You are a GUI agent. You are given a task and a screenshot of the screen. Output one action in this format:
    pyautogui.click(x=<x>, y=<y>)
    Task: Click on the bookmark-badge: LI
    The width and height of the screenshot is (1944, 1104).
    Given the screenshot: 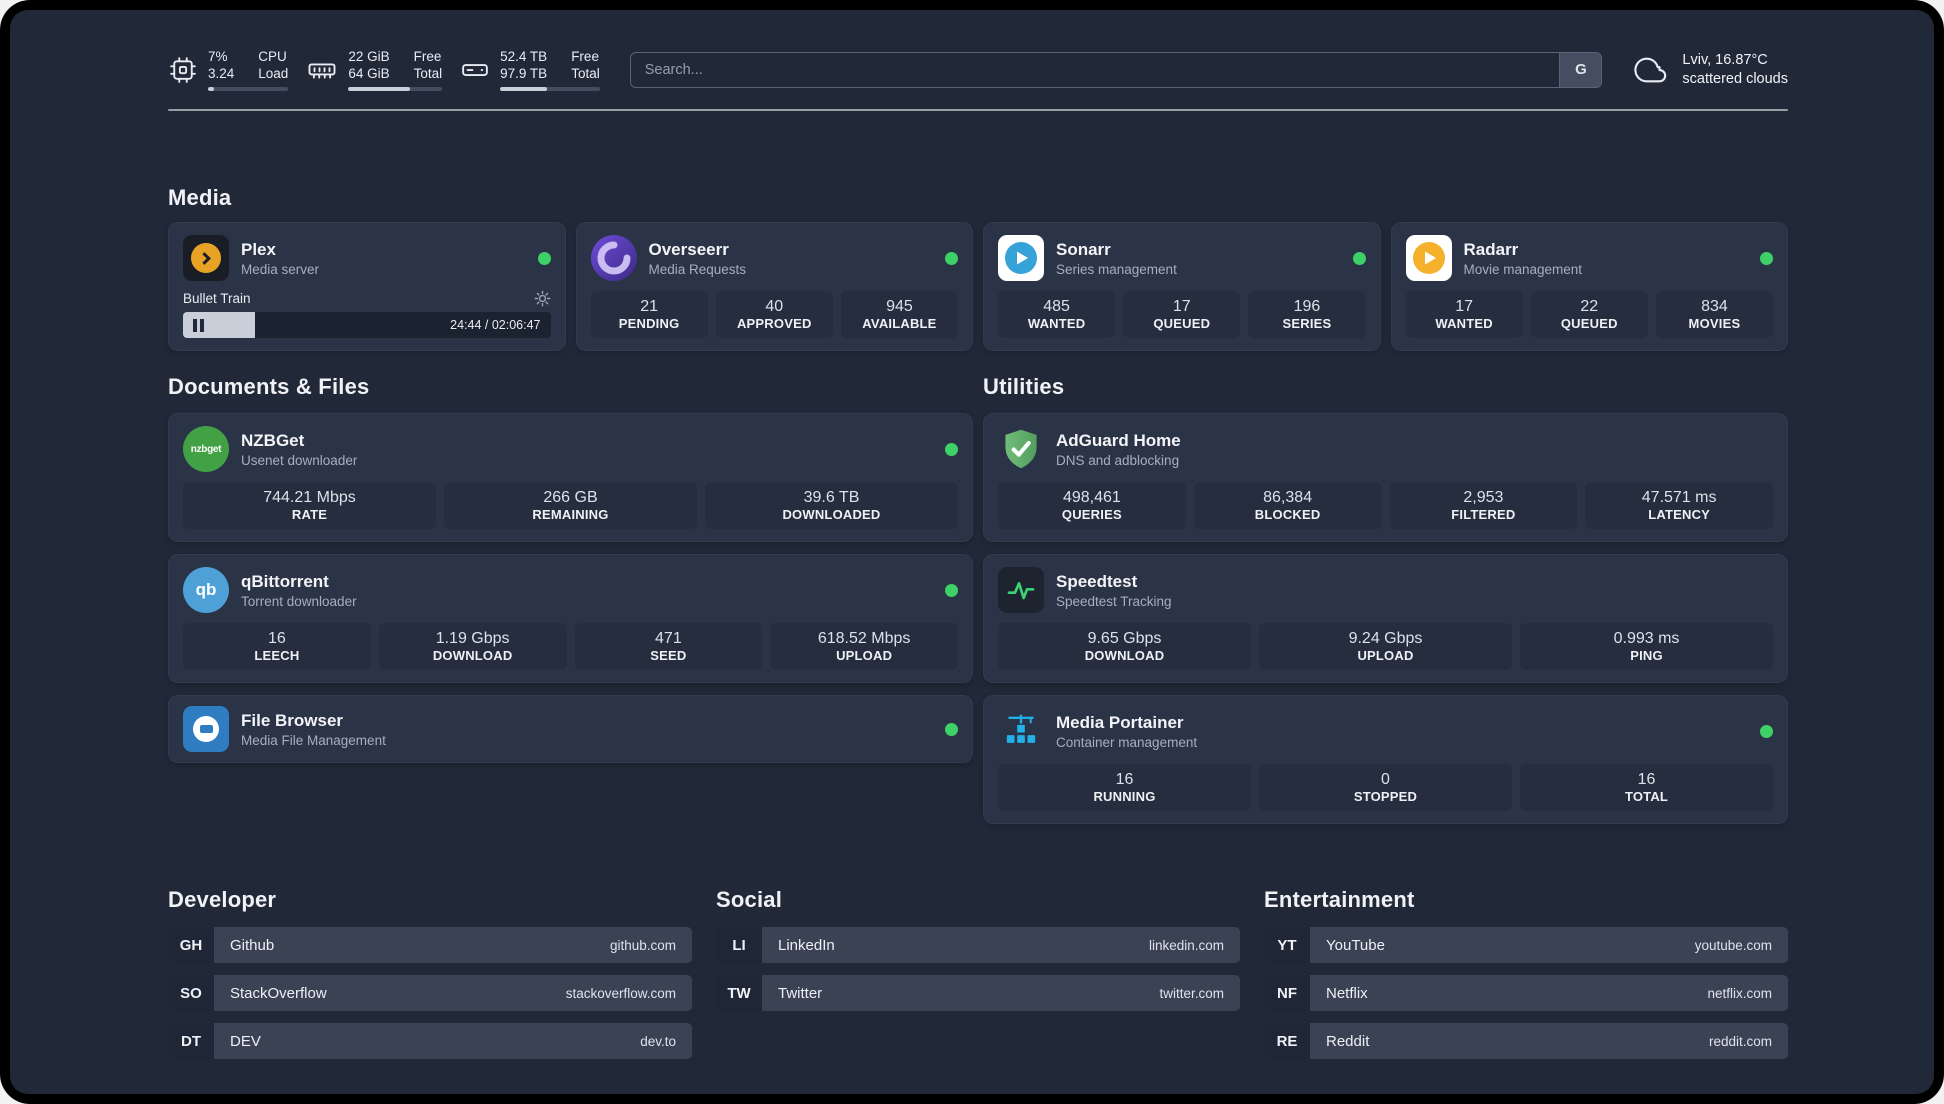 What is the action you would take?
    pyautogui.click(x=739, y=945)
    